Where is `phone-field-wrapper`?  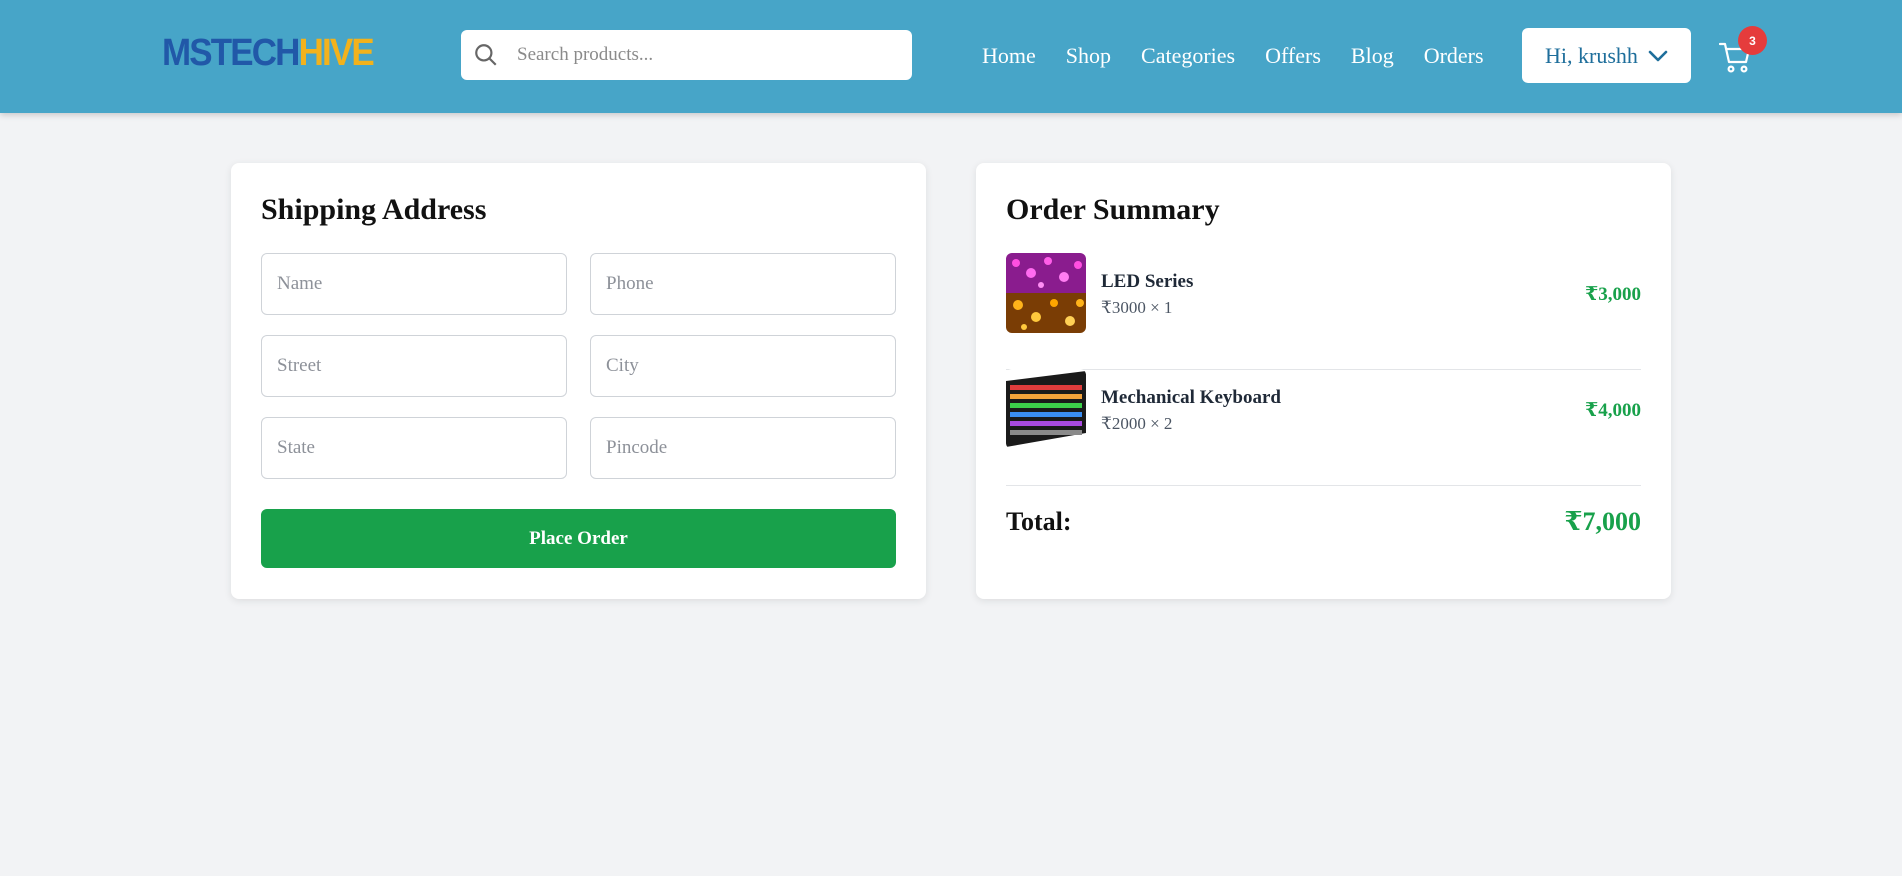 phone-field-wrapper is located at coordinates (743, 284).